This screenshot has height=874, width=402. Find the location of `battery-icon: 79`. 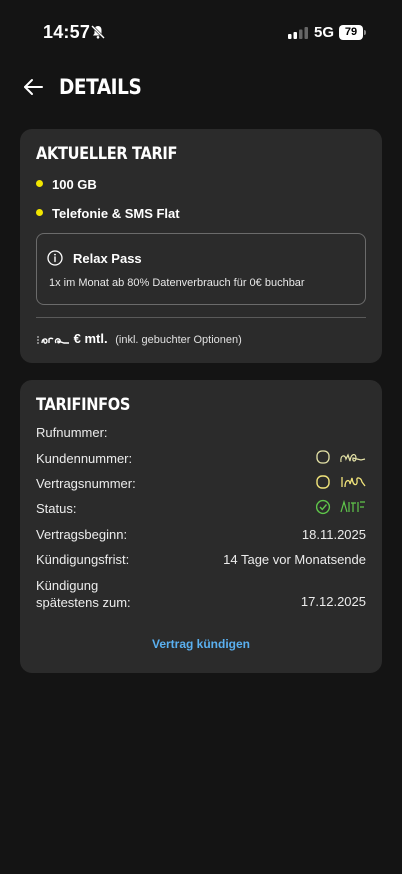

battery-icon: 79 is located at coordinates (353, 32).